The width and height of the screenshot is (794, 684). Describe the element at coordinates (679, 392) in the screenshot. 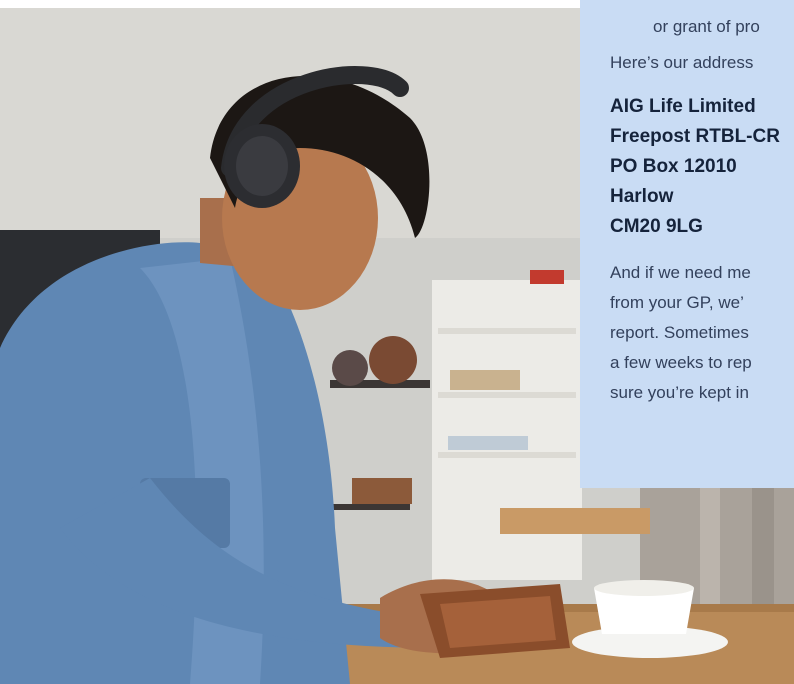

I see `paragraph-line: sure you’re kept in` at that location.